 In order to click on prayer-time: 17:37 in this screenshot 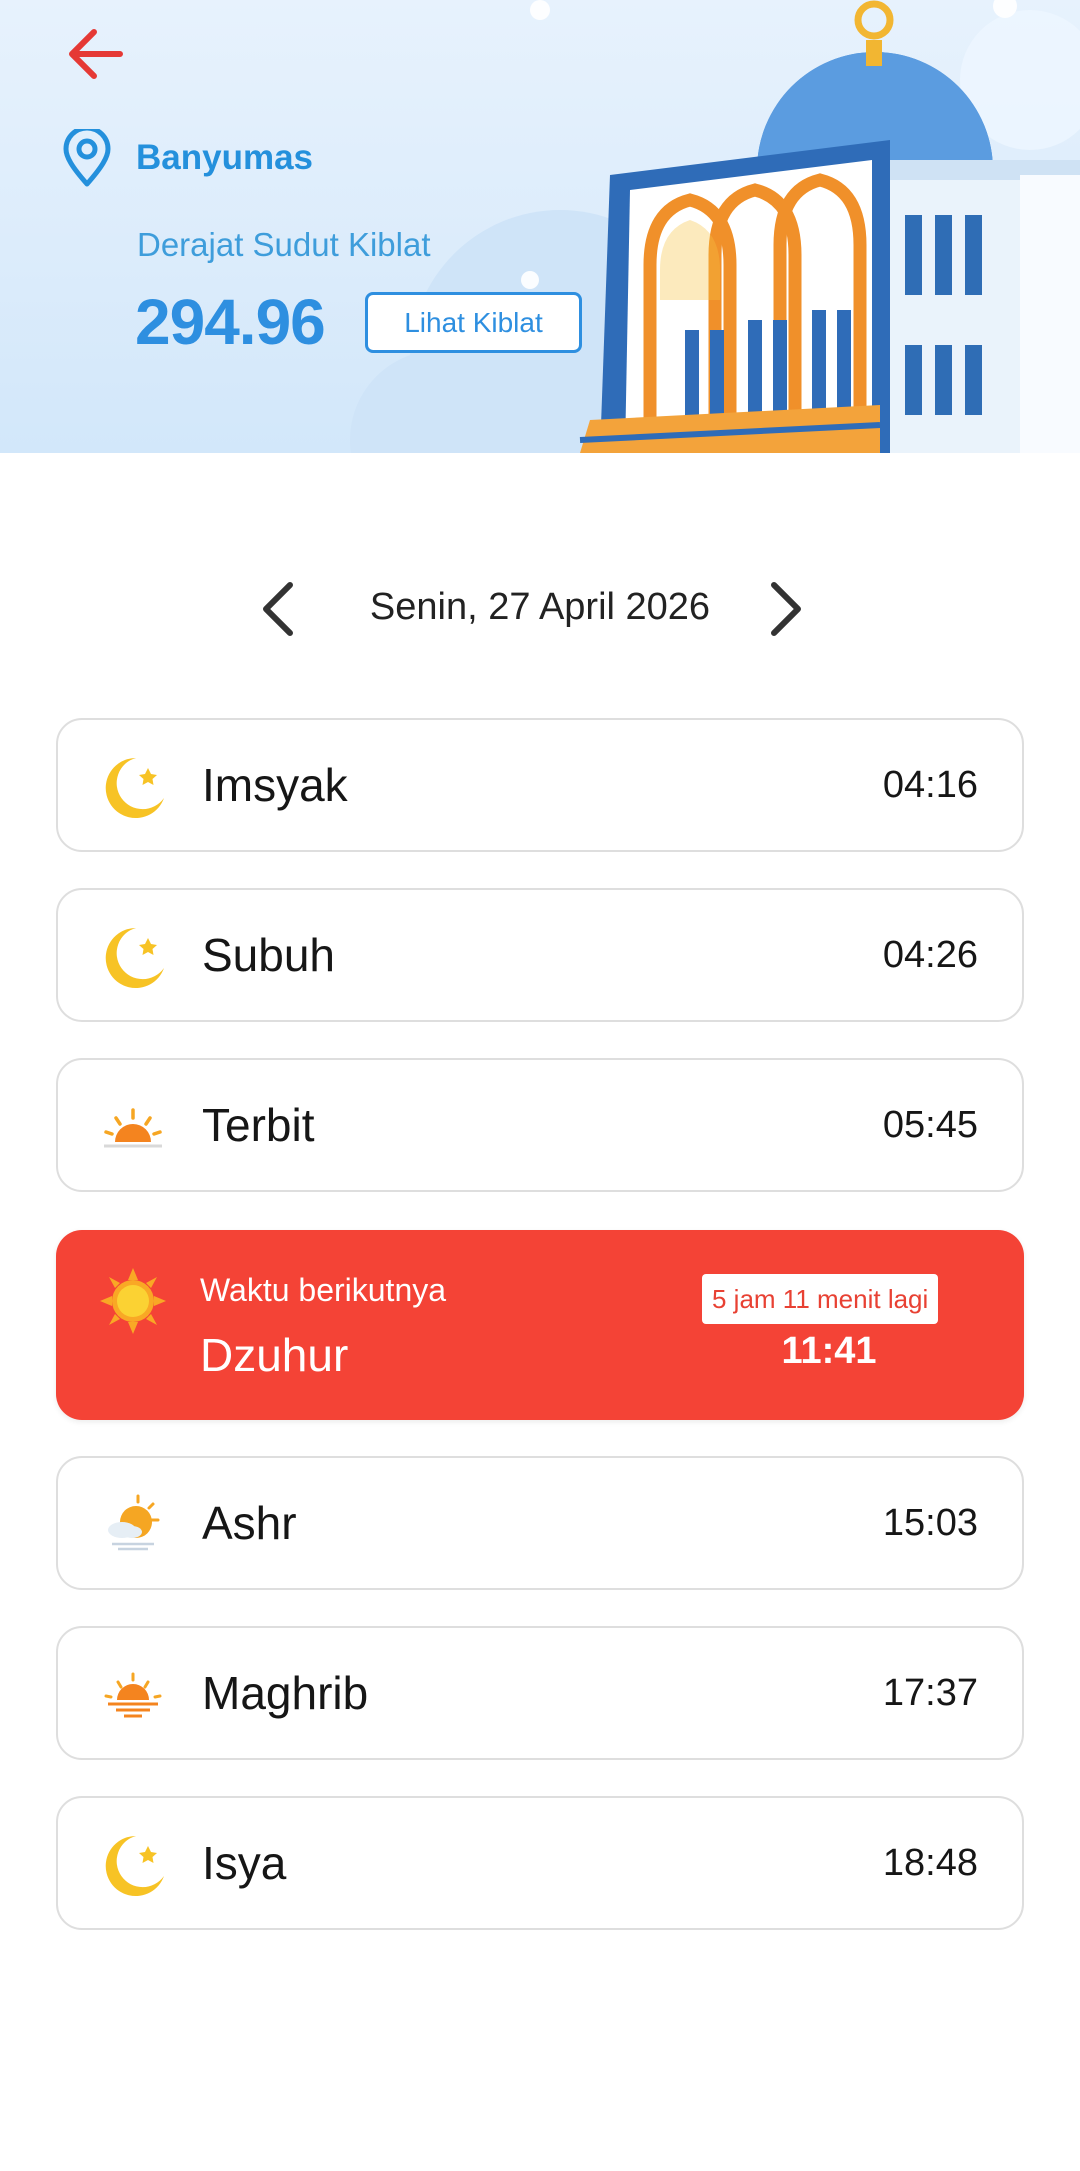, I will do `click(930, 1693)`.